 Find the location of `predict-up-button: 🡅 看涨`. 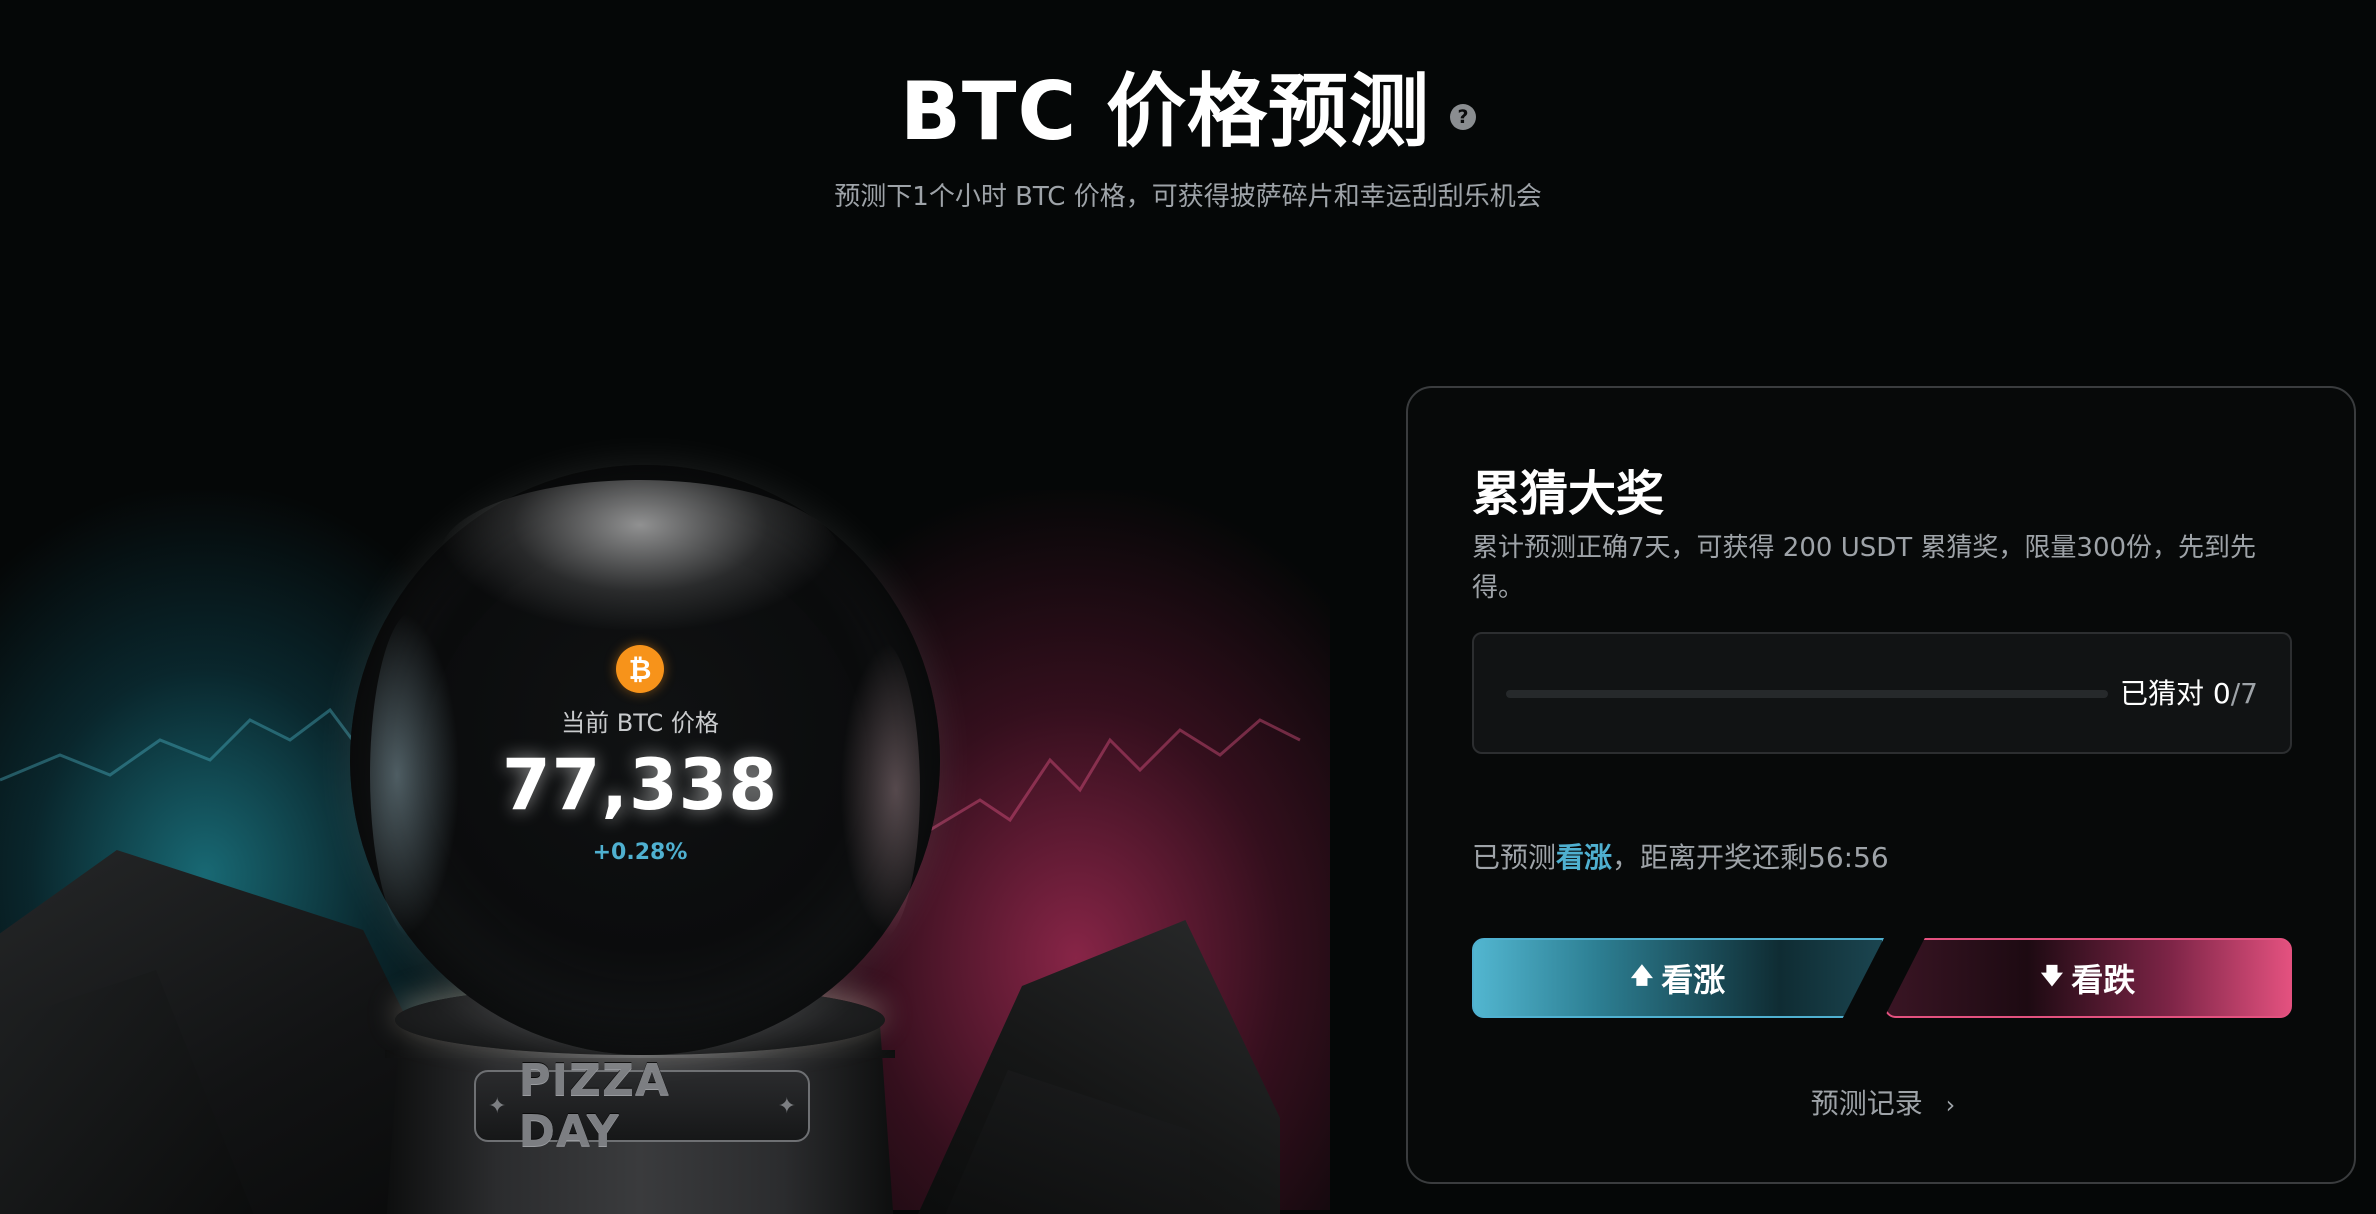

predict-up-button: 🡅 看涨 is located at coordinates (1678, 978).